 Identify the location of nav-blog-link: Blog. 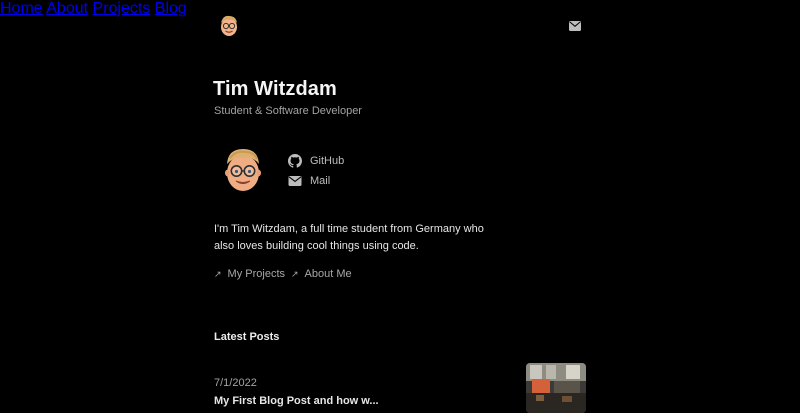
(171, 8).